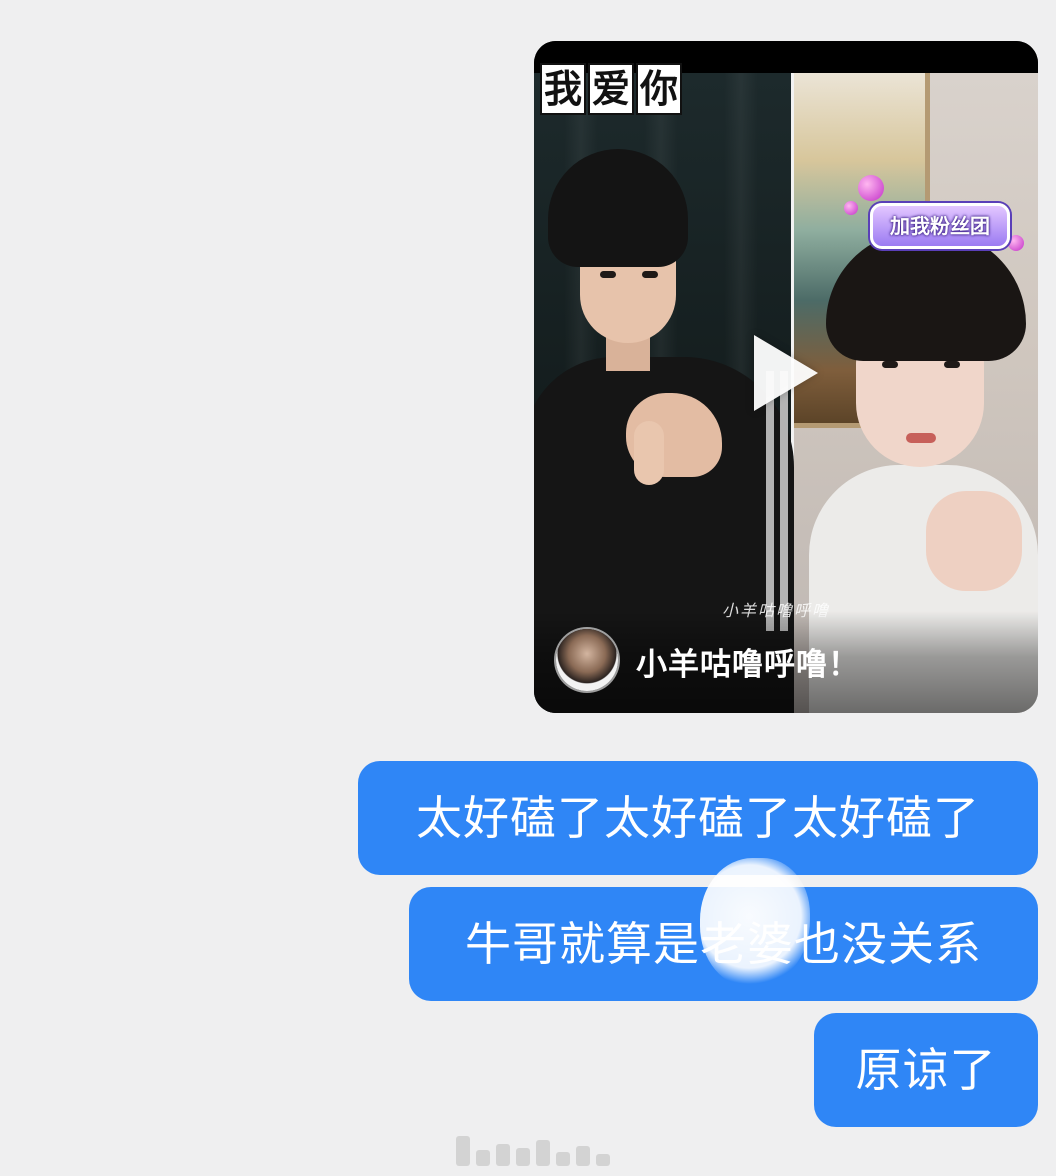  Describe the element at coordinates (659, 89) in the screenshot. I see `sticker-char: 你` at that location.